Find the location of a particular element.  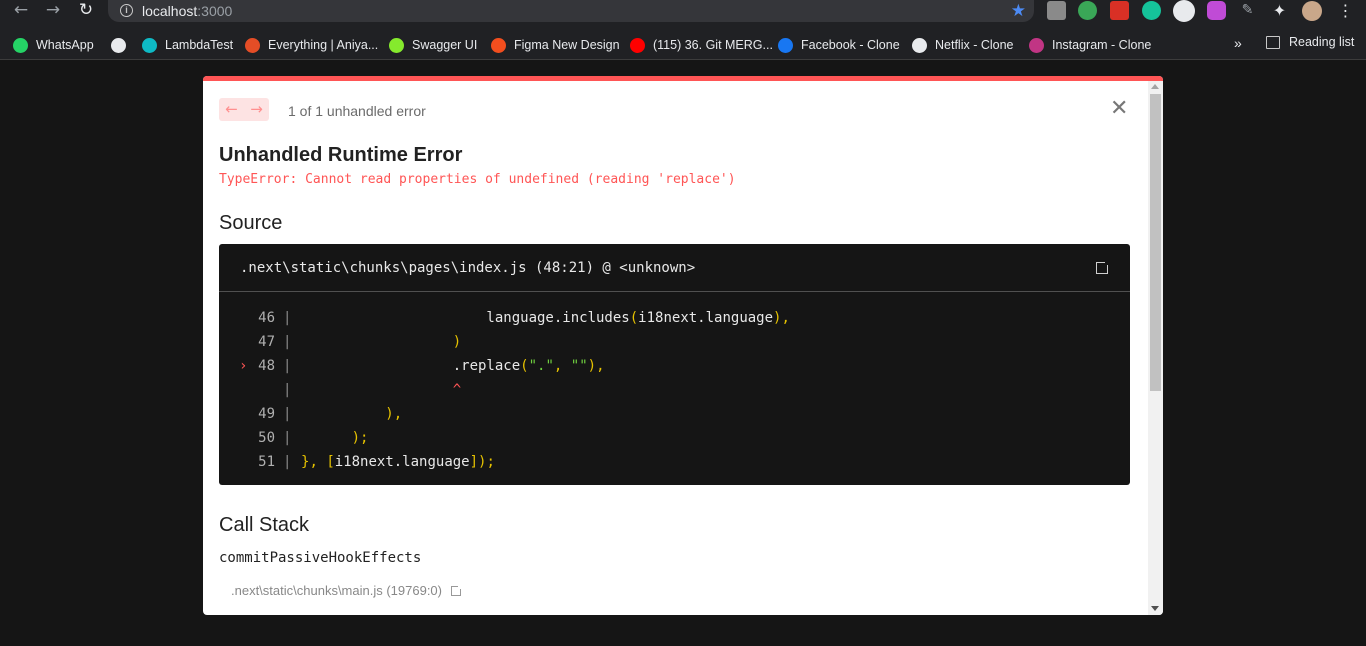

line-number: 47 is located at coordinates (266, 342).